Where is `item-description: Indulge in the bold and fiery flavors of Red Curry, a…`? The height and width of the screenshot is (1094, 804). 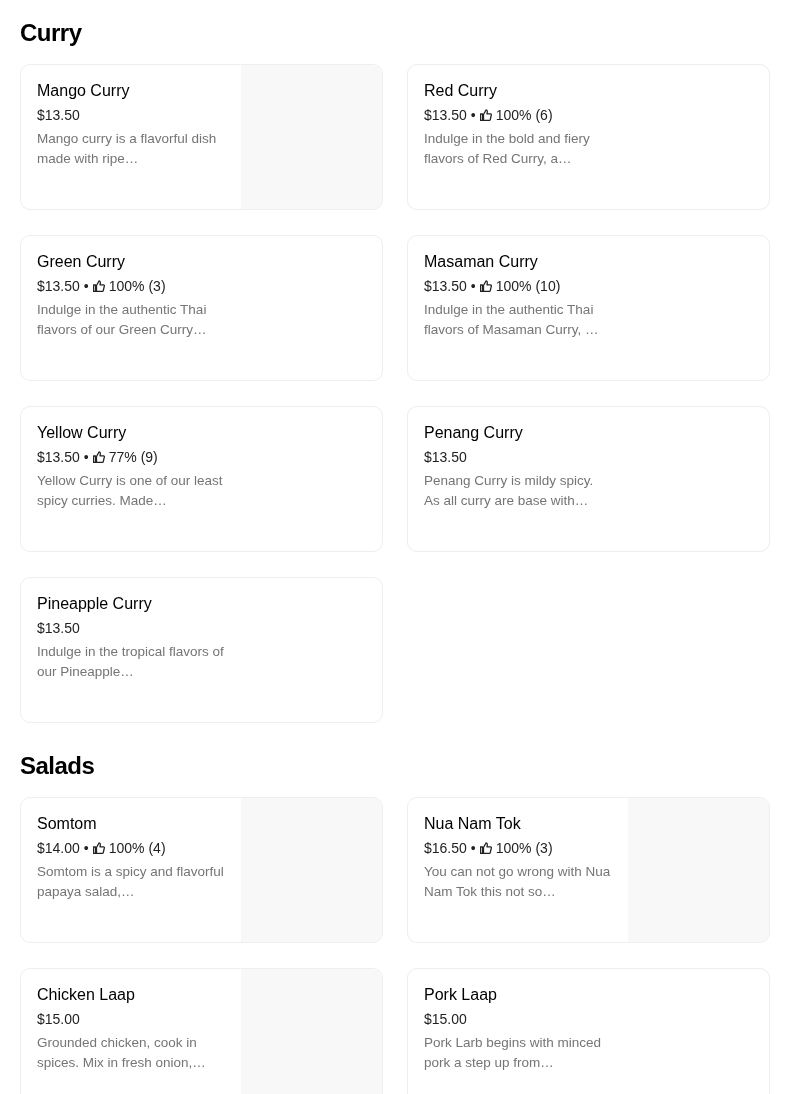
item-description: Indulge in the bold and fiery flavors of Red Curry, a… is located at coordinates (507, 149).